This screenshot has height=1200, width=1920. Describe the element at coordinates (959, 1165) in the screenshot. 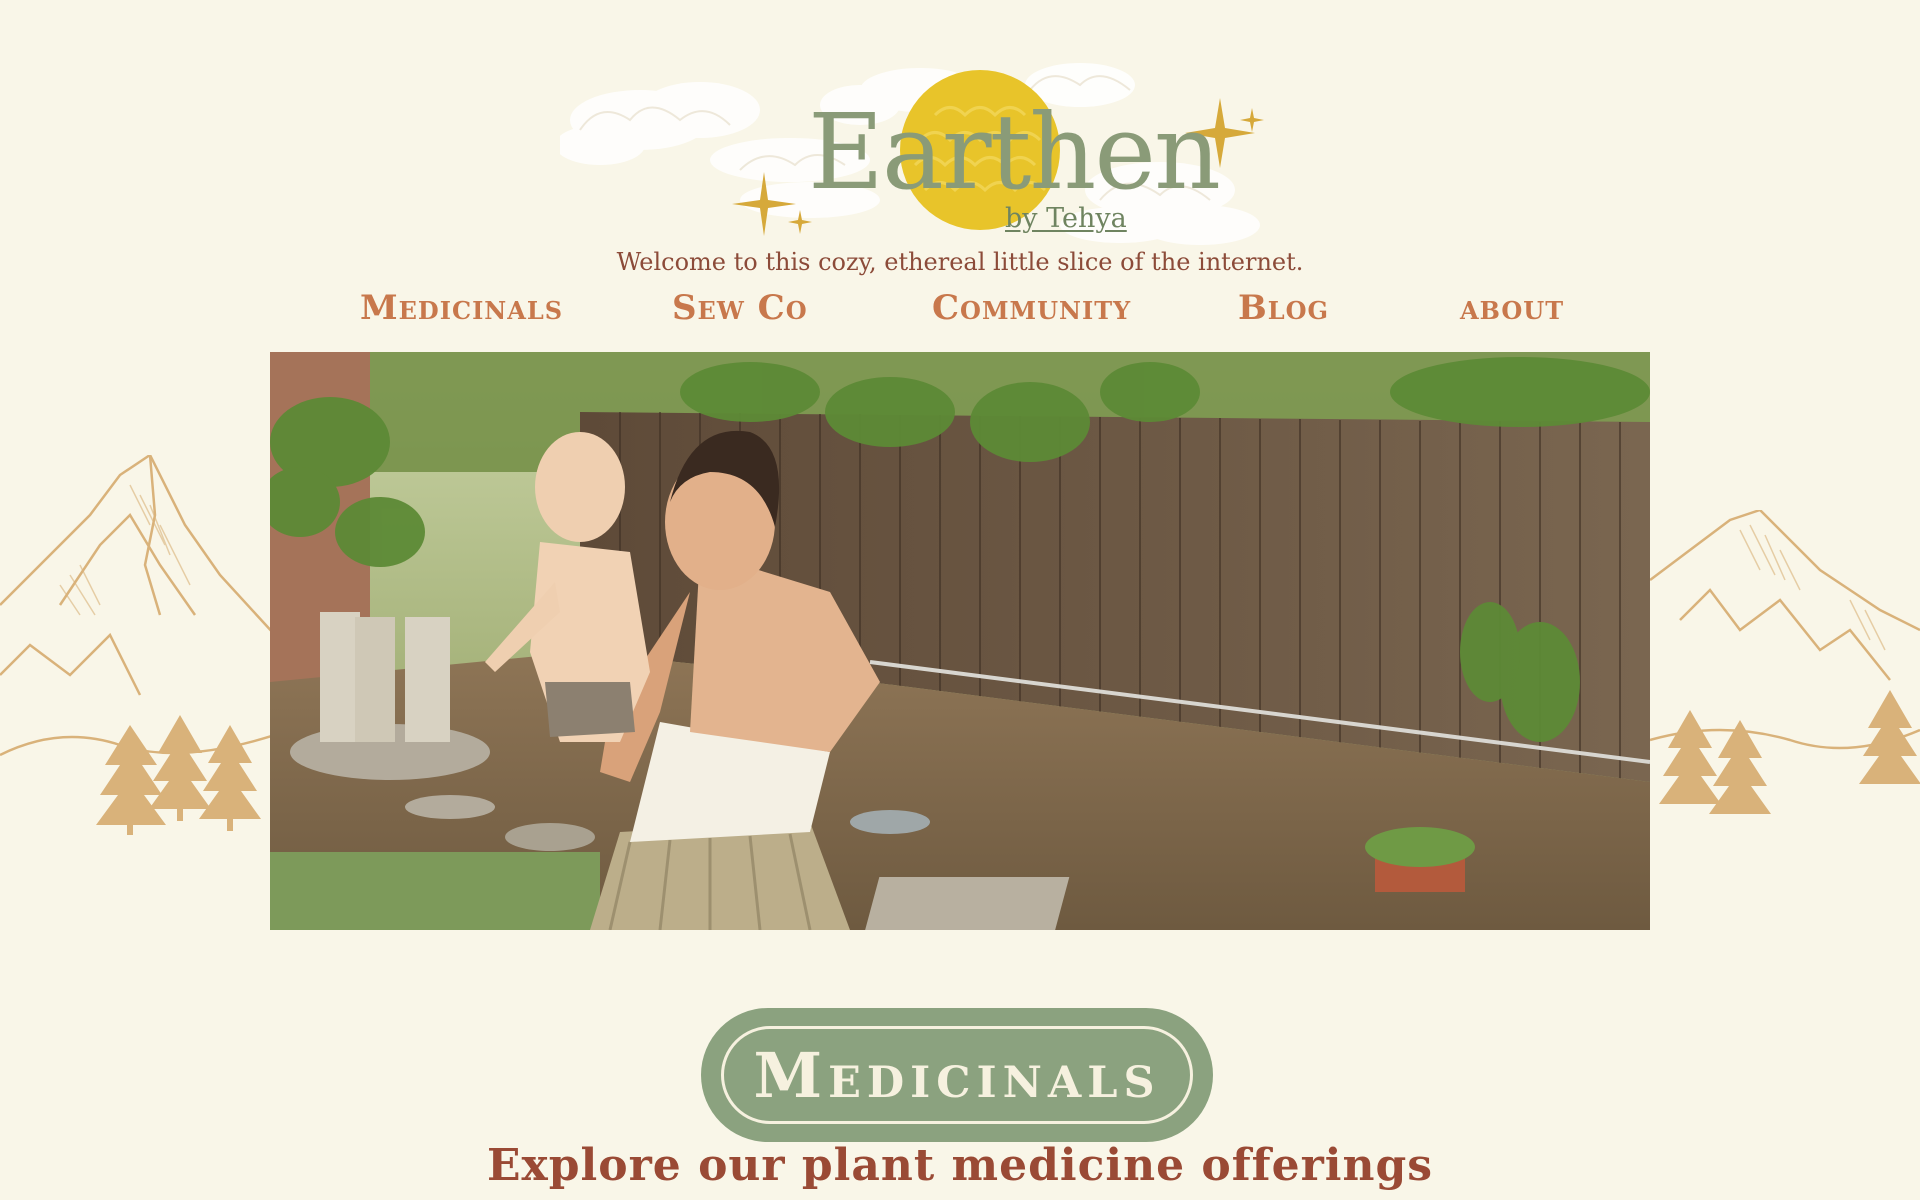

I see `section-heading: Explore our plant medicine offerings` at that location.